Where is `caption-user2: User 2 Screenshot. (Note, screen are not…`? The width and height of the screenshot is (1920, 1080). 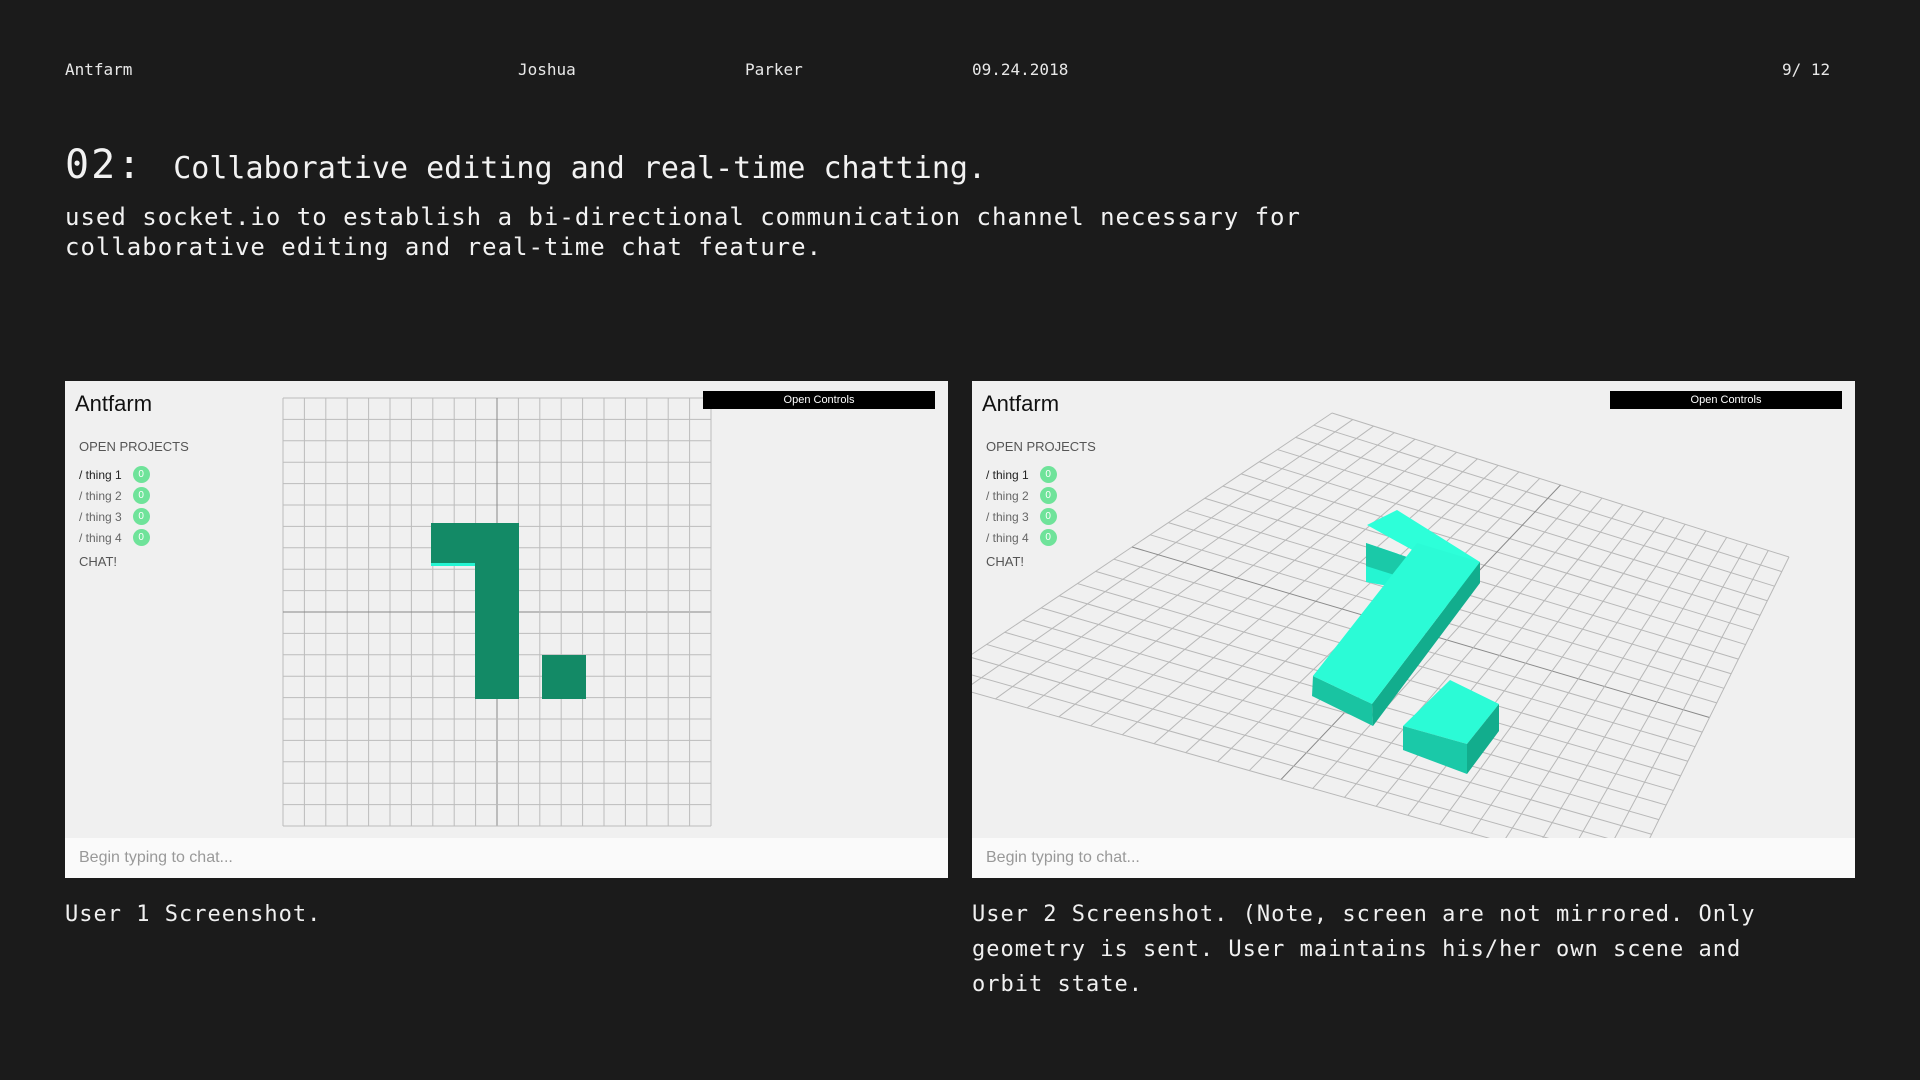
caption-user2: User 2 Screenshot. (Note, screen are not… is located at coordinates (1364, 949).